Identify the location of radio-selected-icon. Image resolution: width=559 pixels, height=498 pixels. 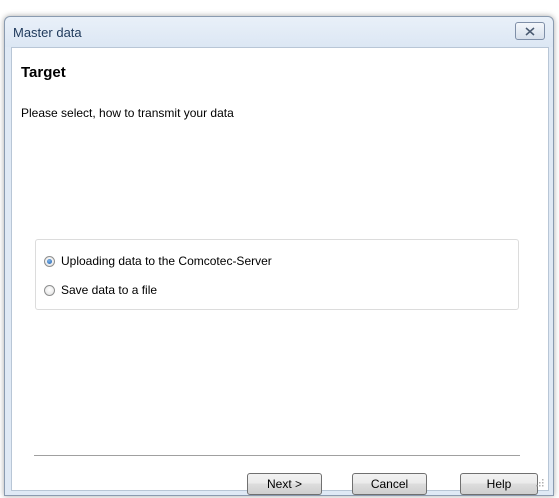
(49, 261).